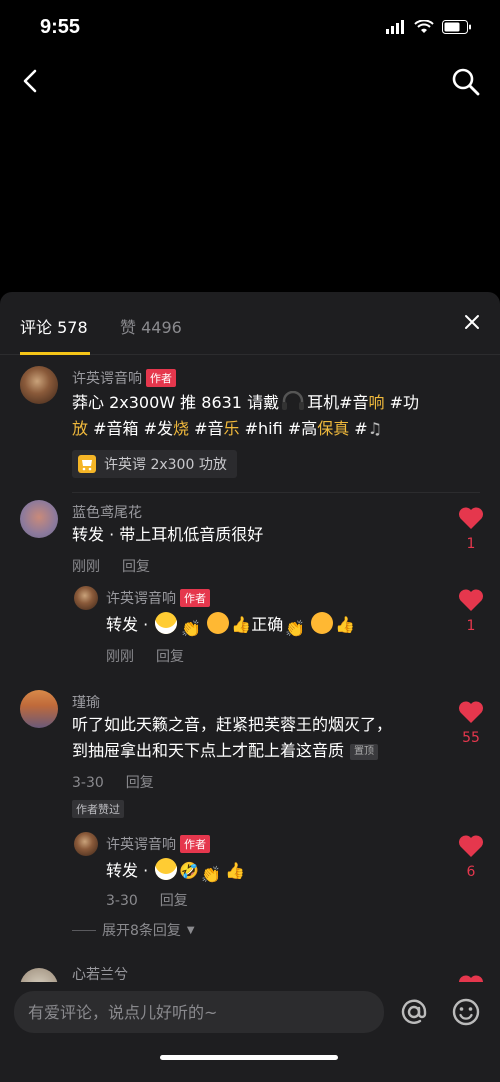 The image size is (500, 1082). I want to click on comment-username: 许英谔音响 作者, so click(124, 378).